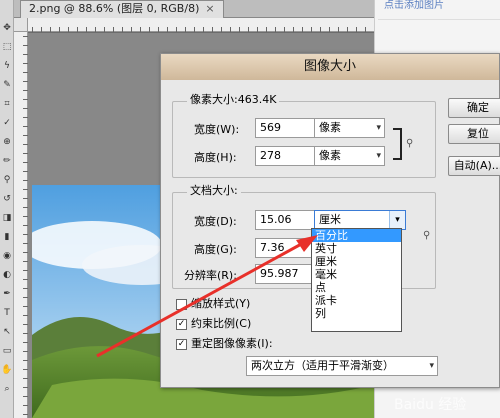  Describe the element at coordinates (7, 294) in the screenshot. I see `pen-tool-icon: ✒` at that location.